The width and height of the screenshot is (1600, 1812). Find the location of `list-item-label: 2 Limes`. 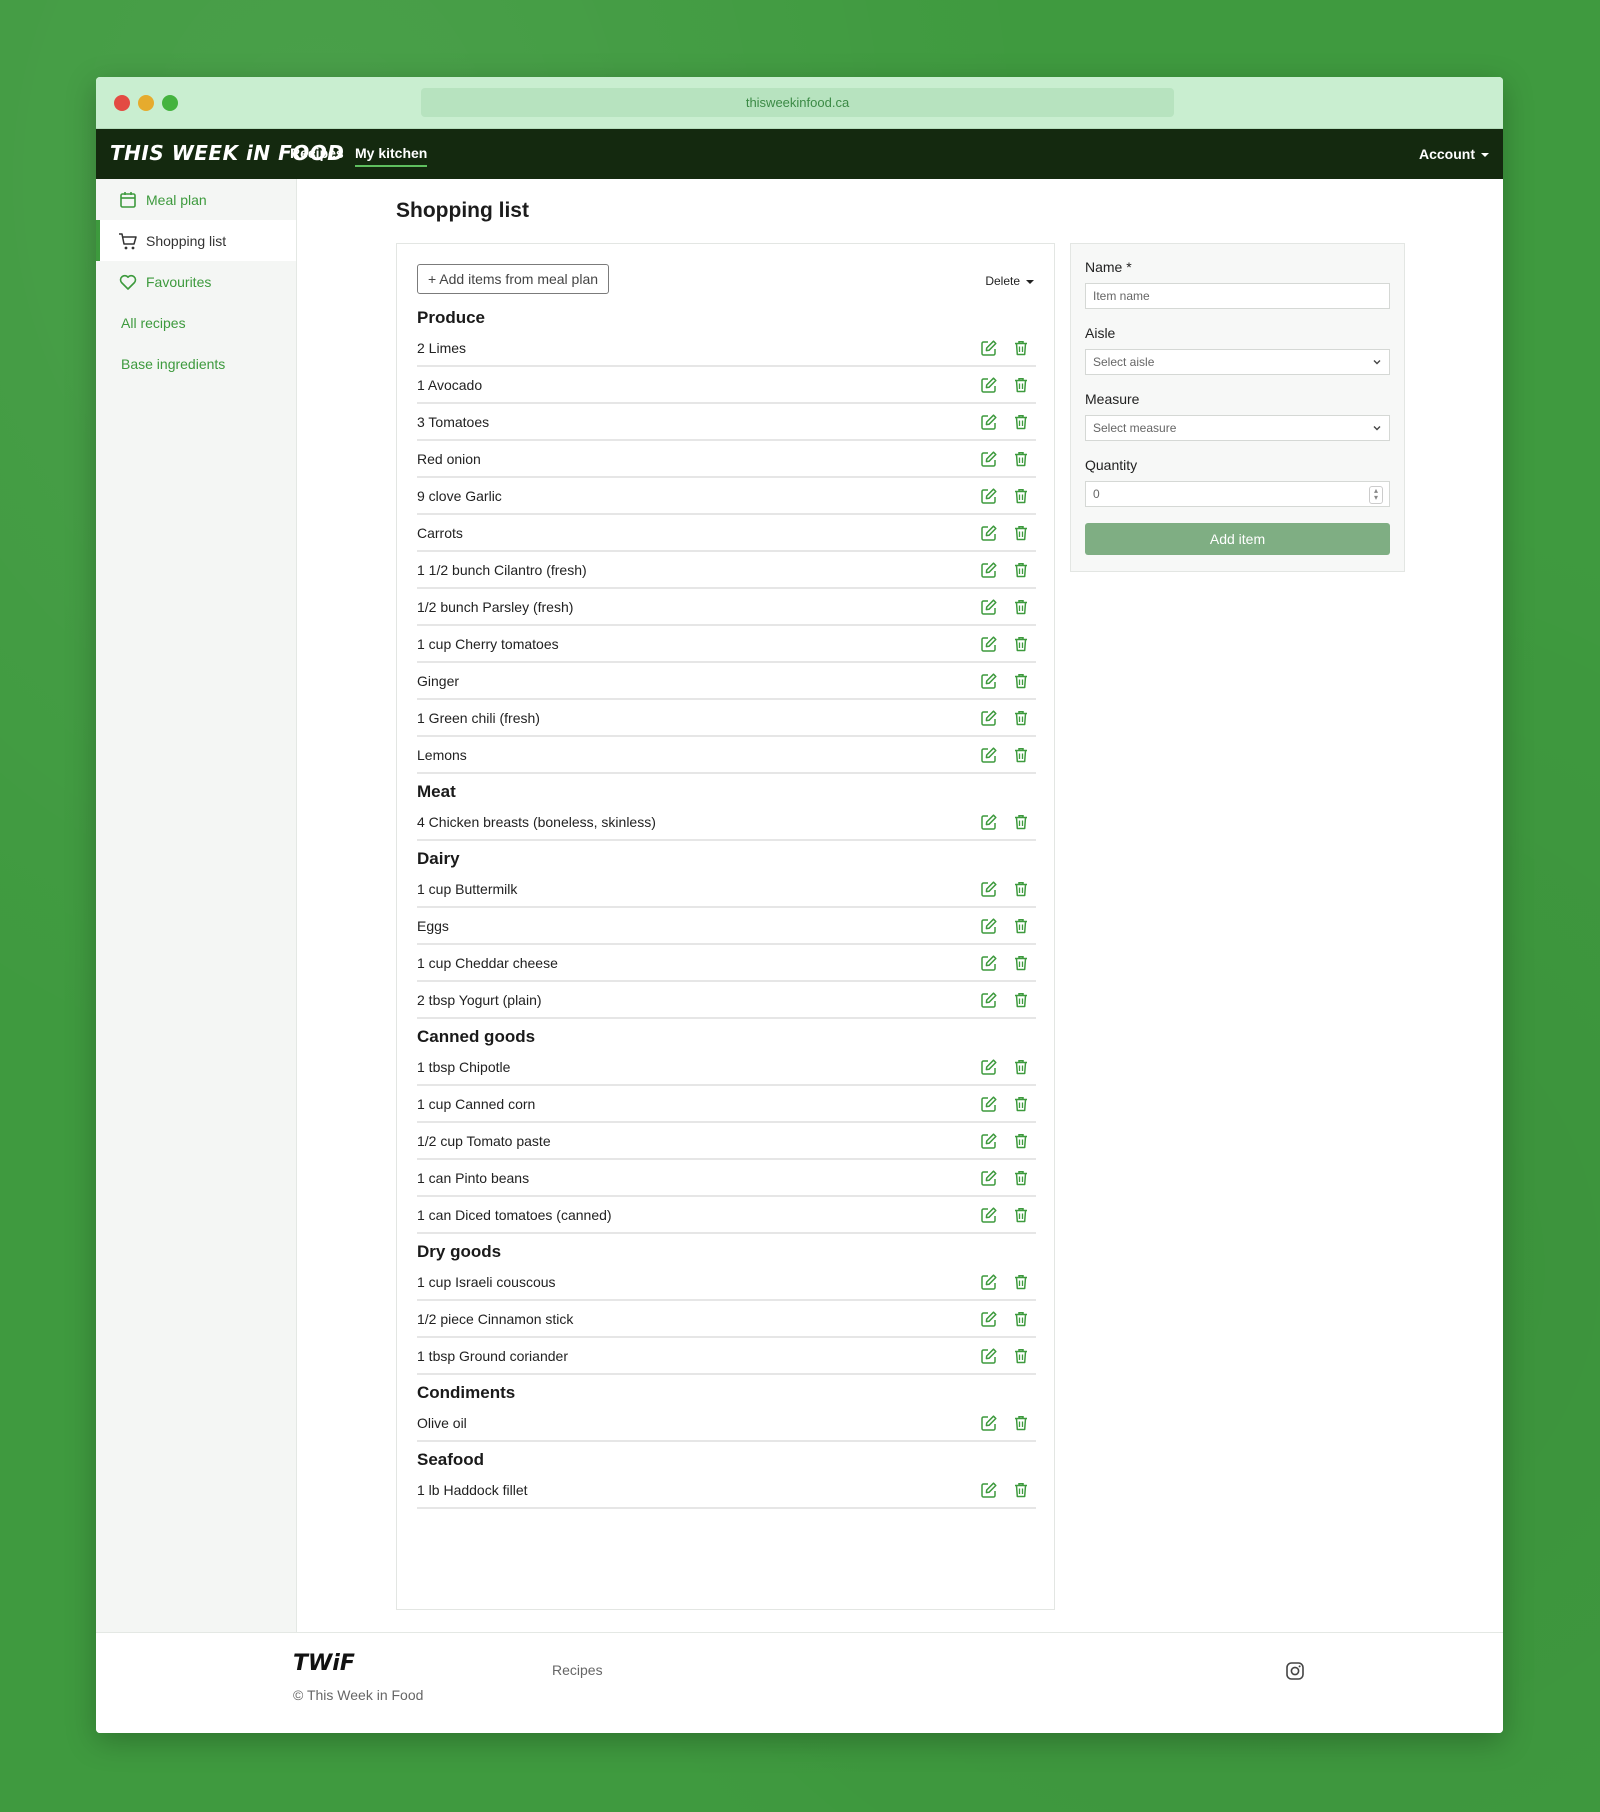

list-item-label: 2 Limes is located at coordinates (442, 347).